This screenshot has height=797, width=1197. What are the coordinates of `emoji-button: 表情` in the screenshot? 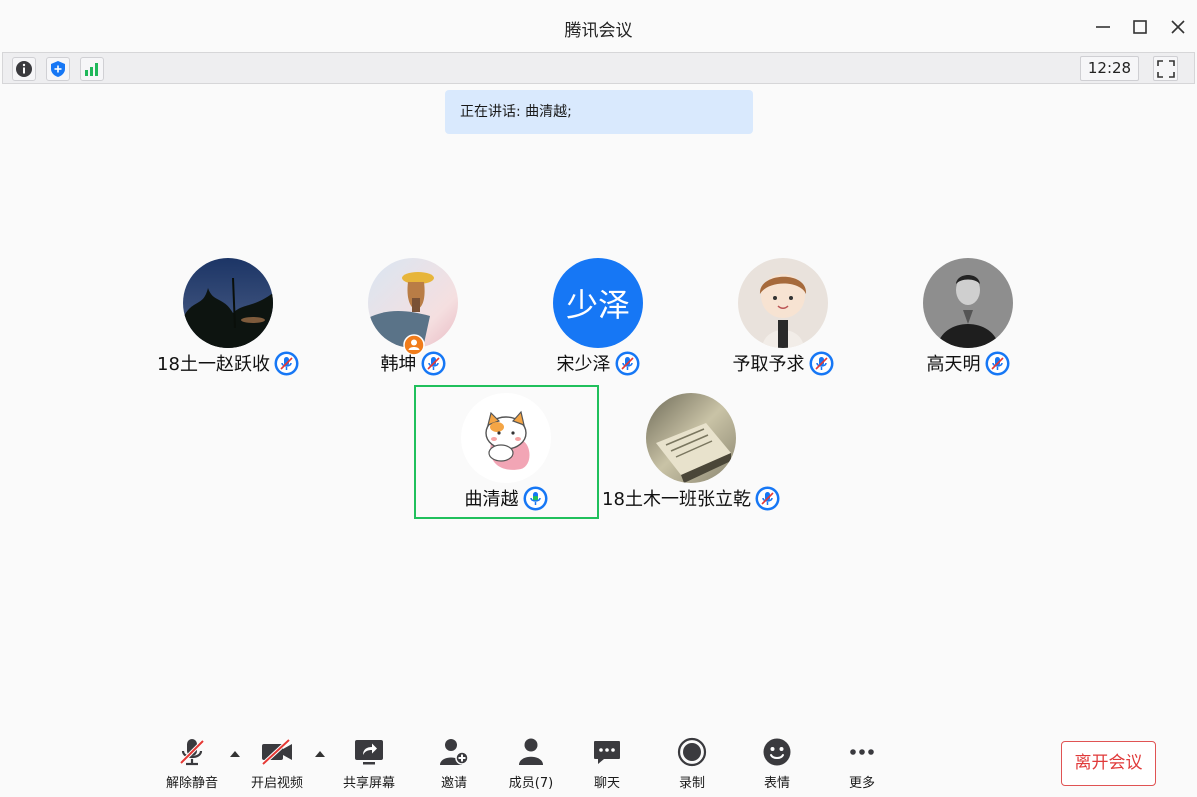 It's located at (777, 764).